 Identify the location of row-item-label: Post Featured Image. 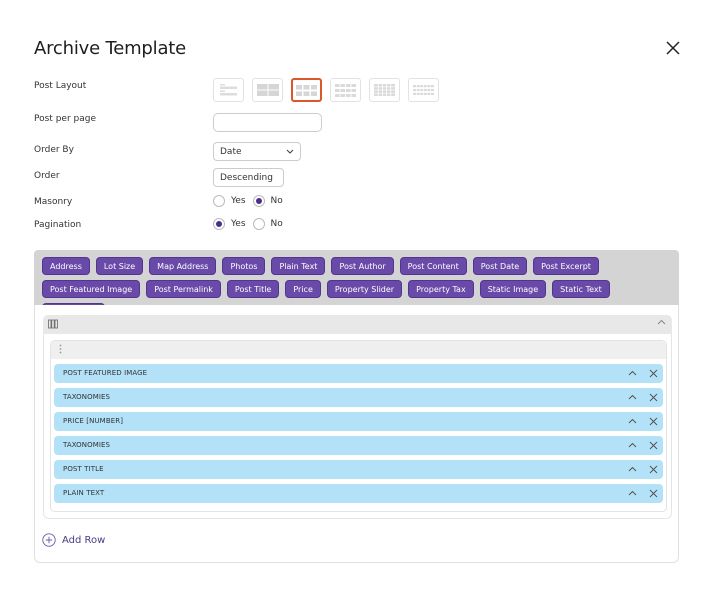
(105, 373).